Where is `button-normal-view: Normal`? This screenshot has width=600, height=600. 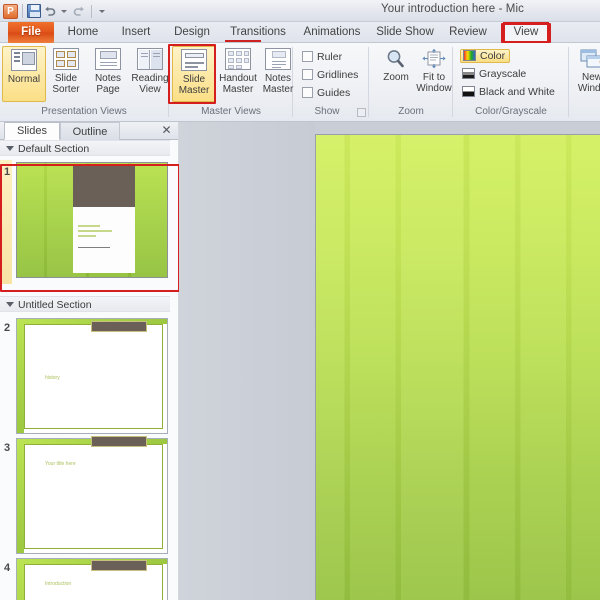 button-normal-view: Normal is located at coordinates (24, 74).